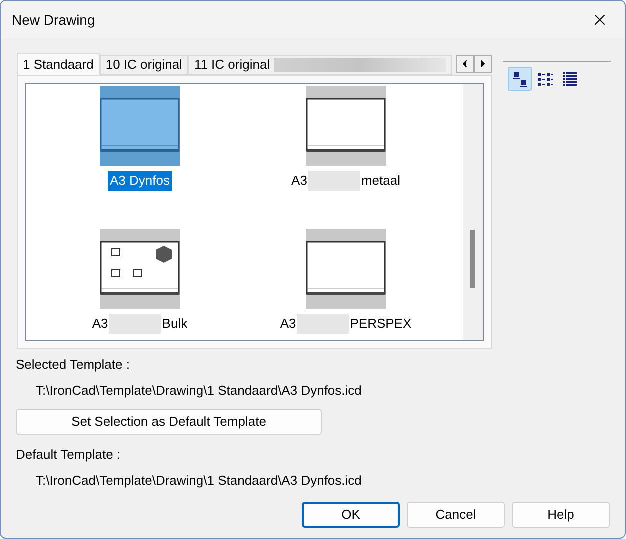 This screenshot has height=539, width=626. I want to click on template-name: A3 PERSPEX, so click(346, 324).